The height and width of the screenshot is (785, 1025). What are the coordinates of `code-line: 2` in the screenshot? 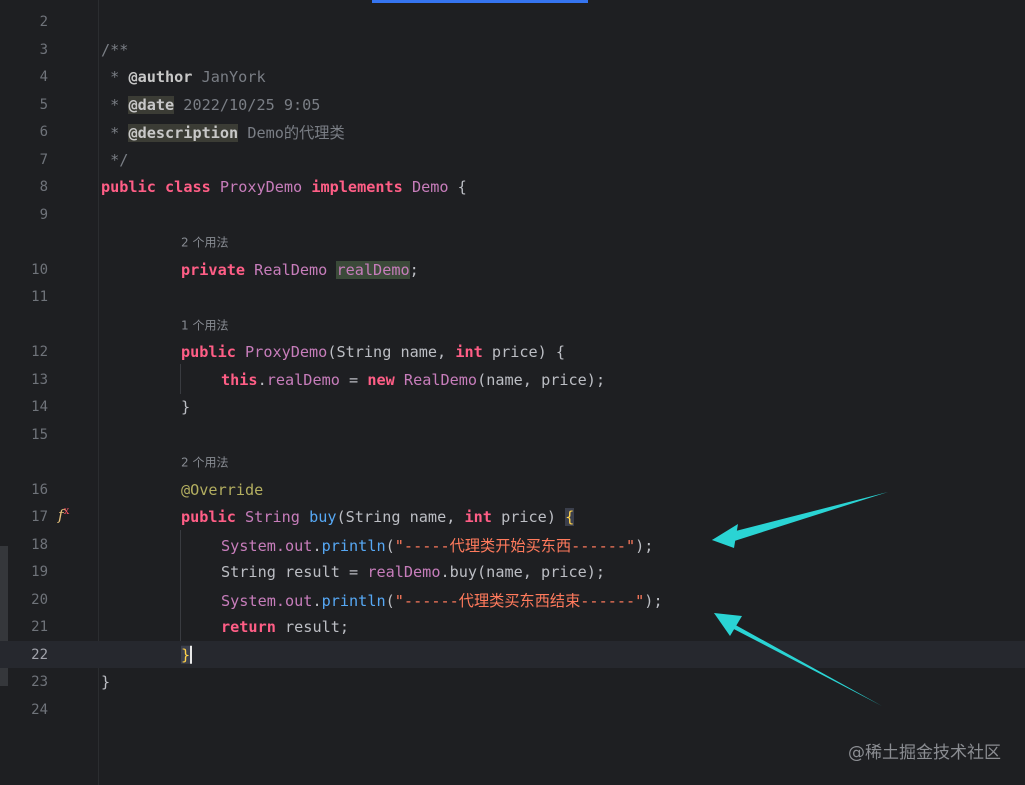 It's located at (512, 21).